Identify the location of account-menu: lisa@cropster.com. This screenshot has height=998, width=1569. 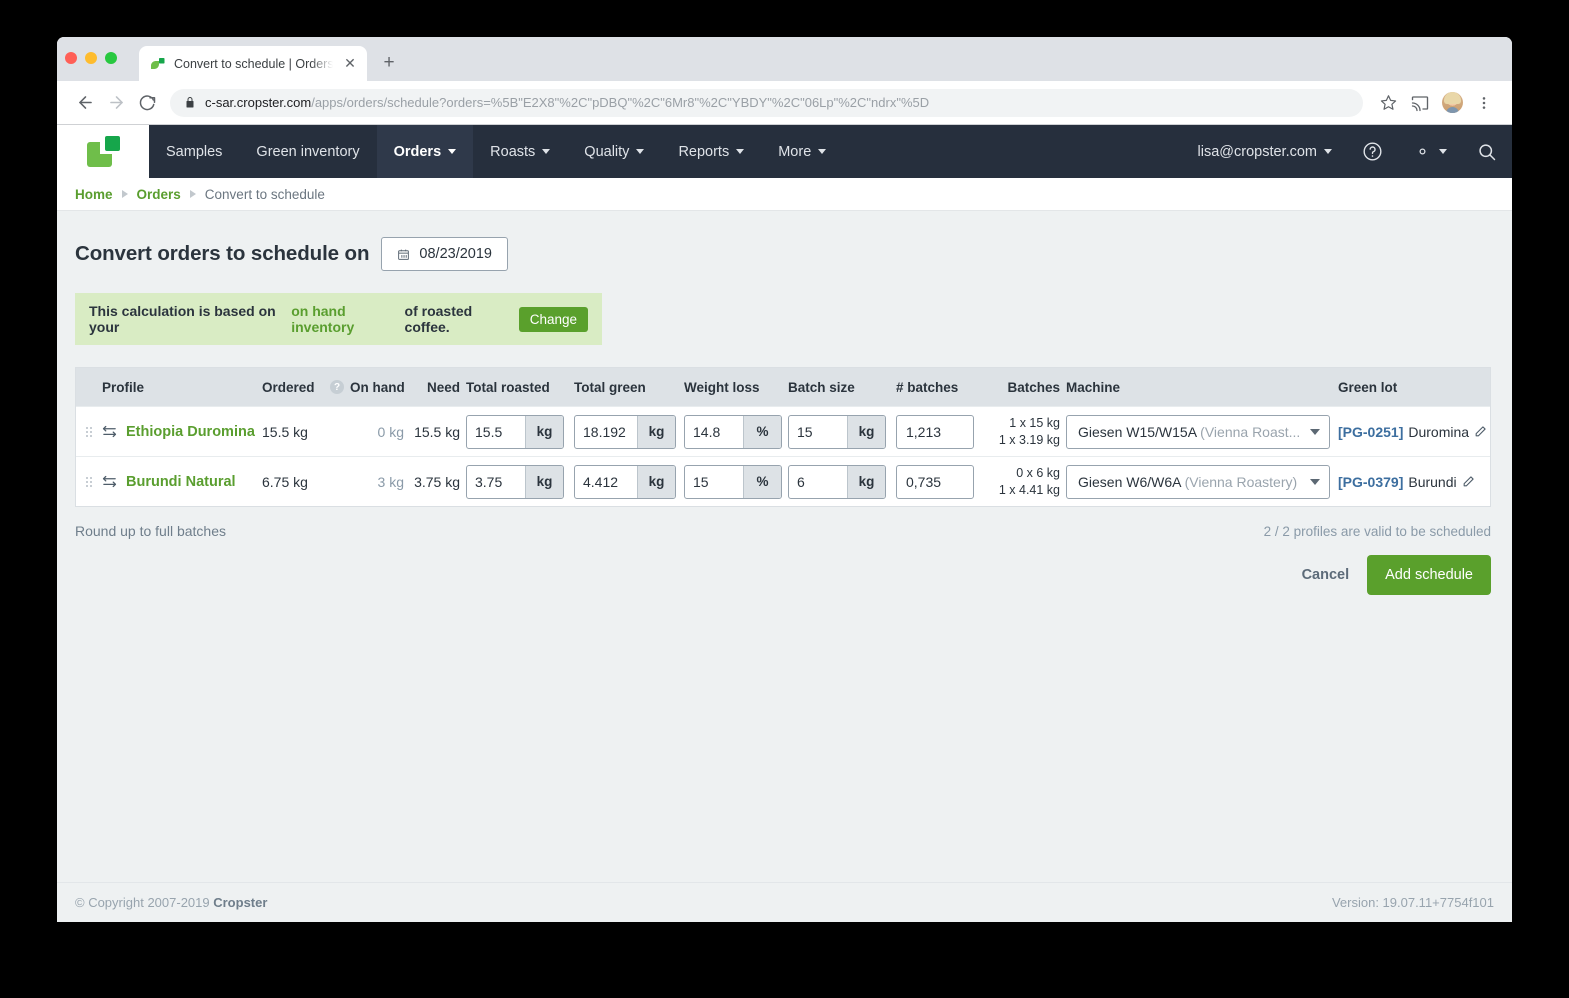
(1265, 151).